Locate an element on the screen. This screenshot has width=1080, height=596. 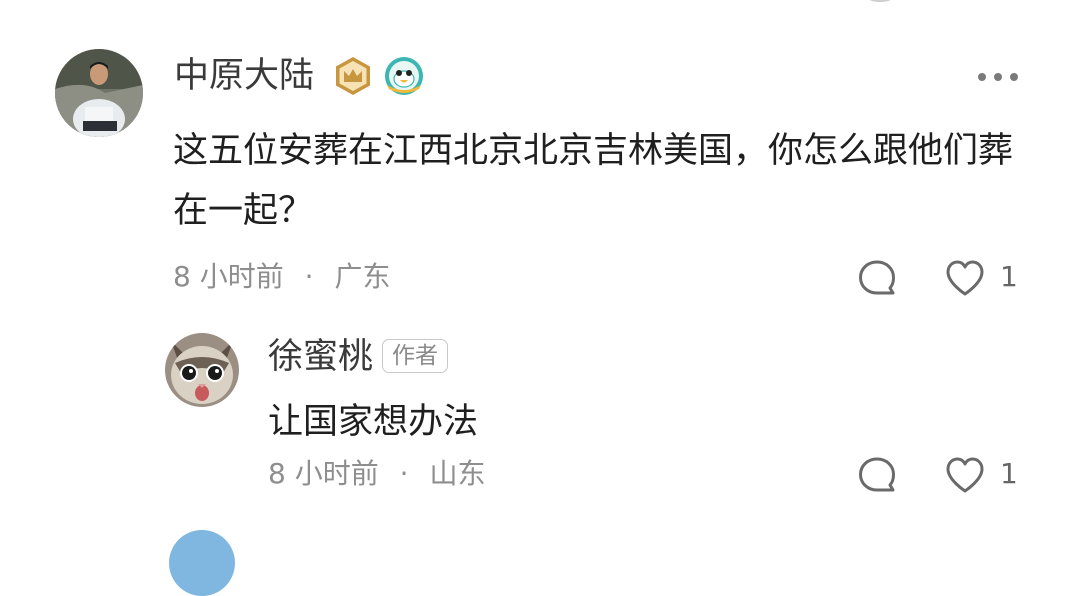
crown-badge-icon is located at coordinates (353, 76).